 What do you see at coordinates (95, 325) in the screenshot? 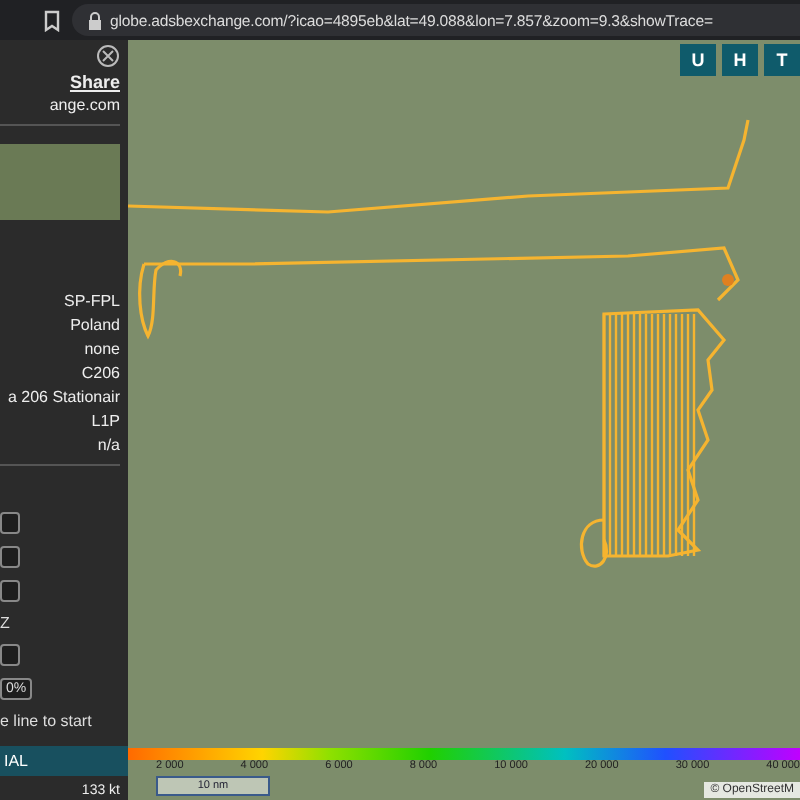
I see `detail-value: Poland` at bounding box center [95, 325].